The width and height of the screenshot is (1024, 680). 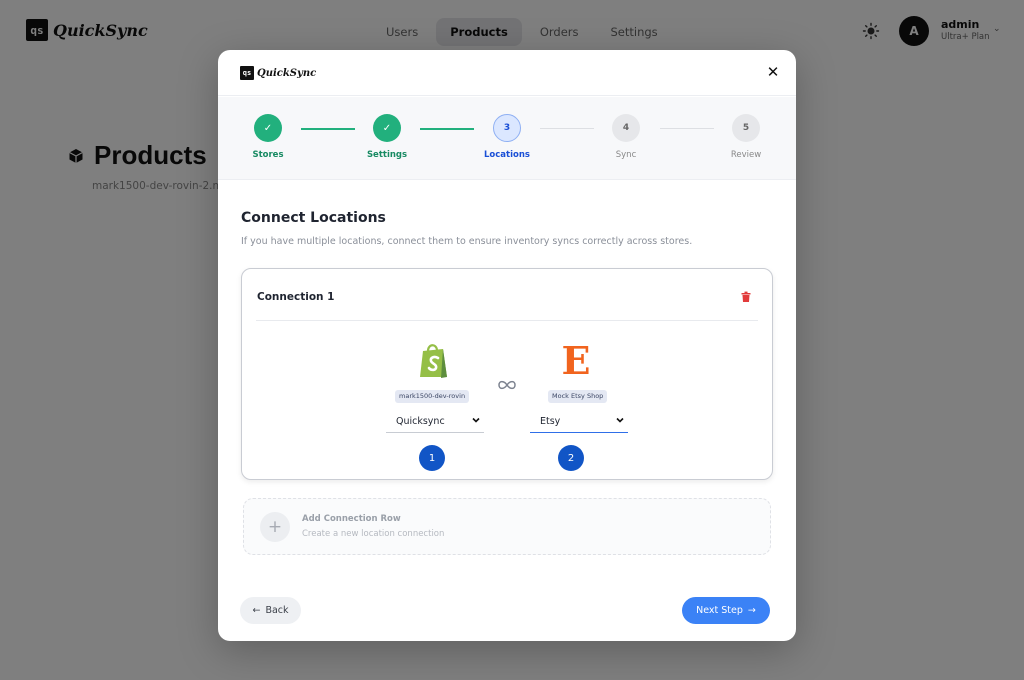 What do you see at coordinates (507, 320) in the screenshot?
I see `divider` at bounding box center [507, 320].